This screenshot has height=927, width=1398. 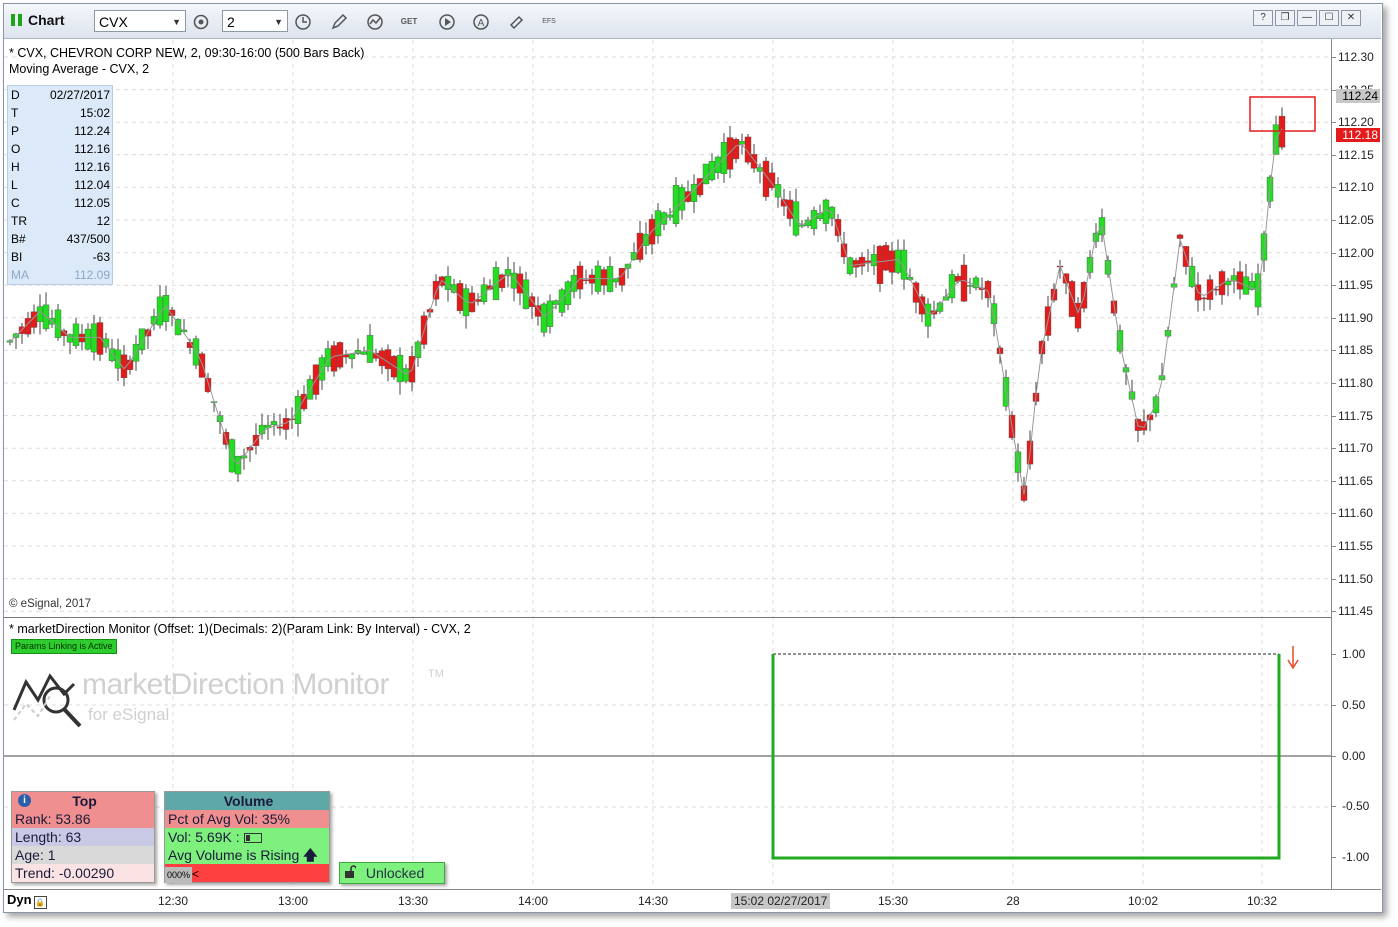 What do you see at coordinates (893, 901) in the screenshot?
I see `time-label: 15:30` at bounding box center [893, 901].